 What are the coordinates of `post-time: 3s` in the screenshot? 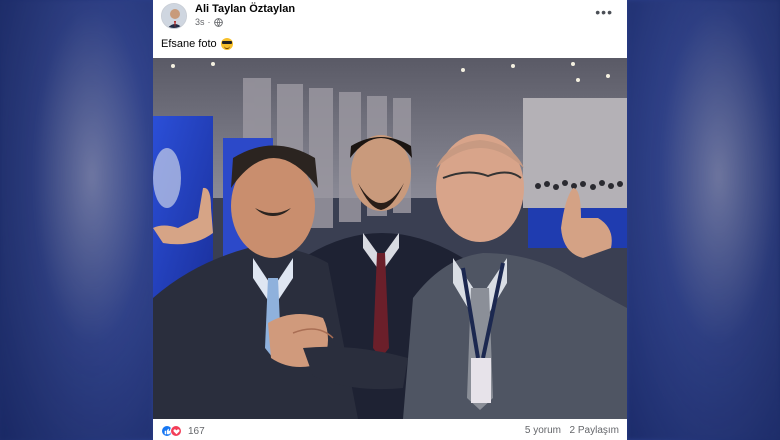 It's located at (200, 22).